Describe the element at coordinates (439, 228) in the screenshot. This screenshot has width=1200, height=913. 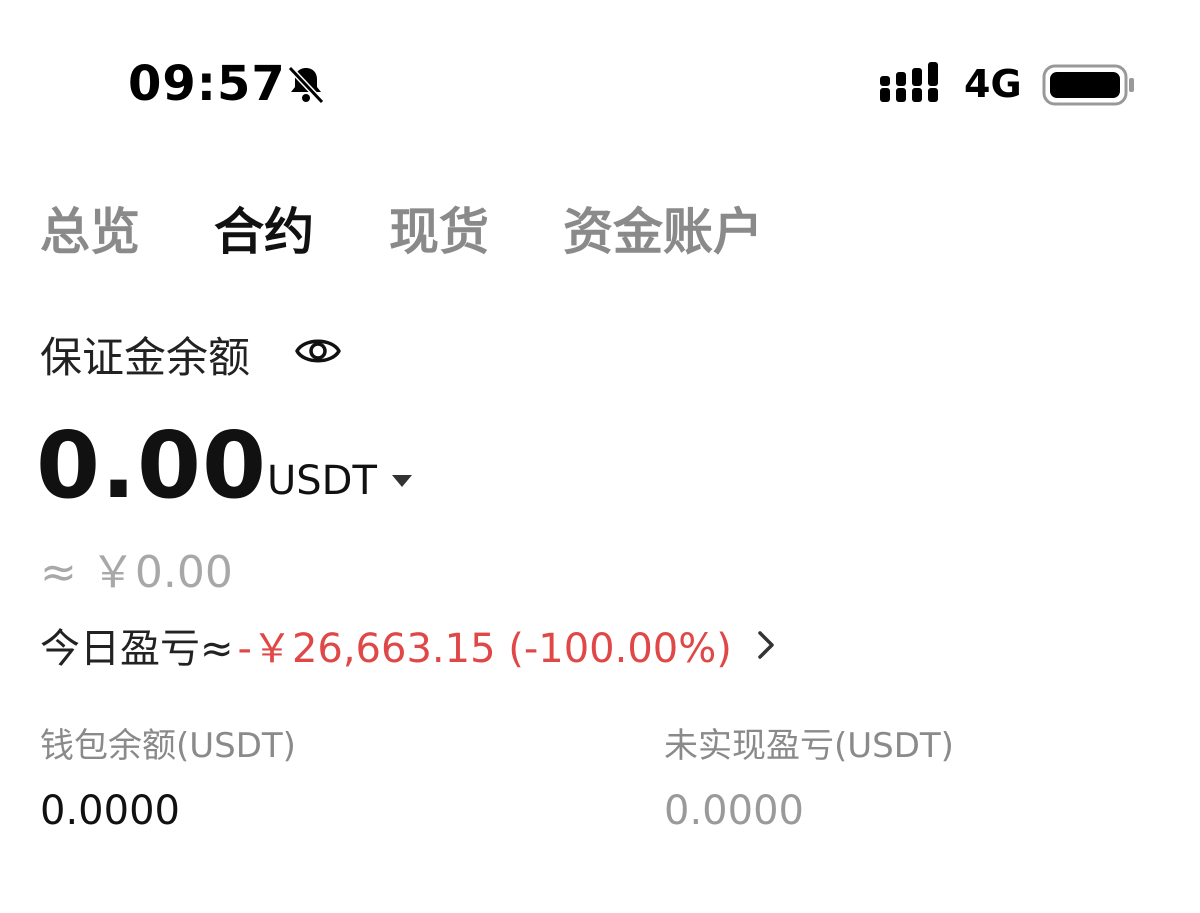
I see `tab-spot: 现货` at that location.